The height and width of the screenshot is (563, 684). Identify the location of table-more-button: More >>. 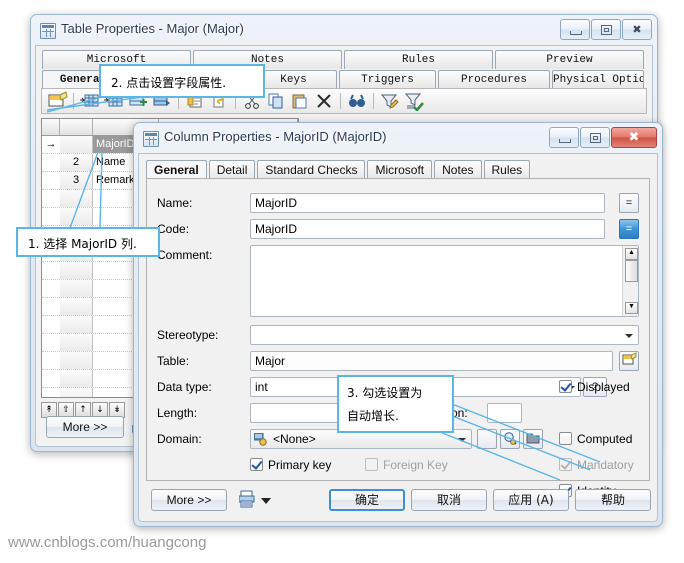
(85, 427).